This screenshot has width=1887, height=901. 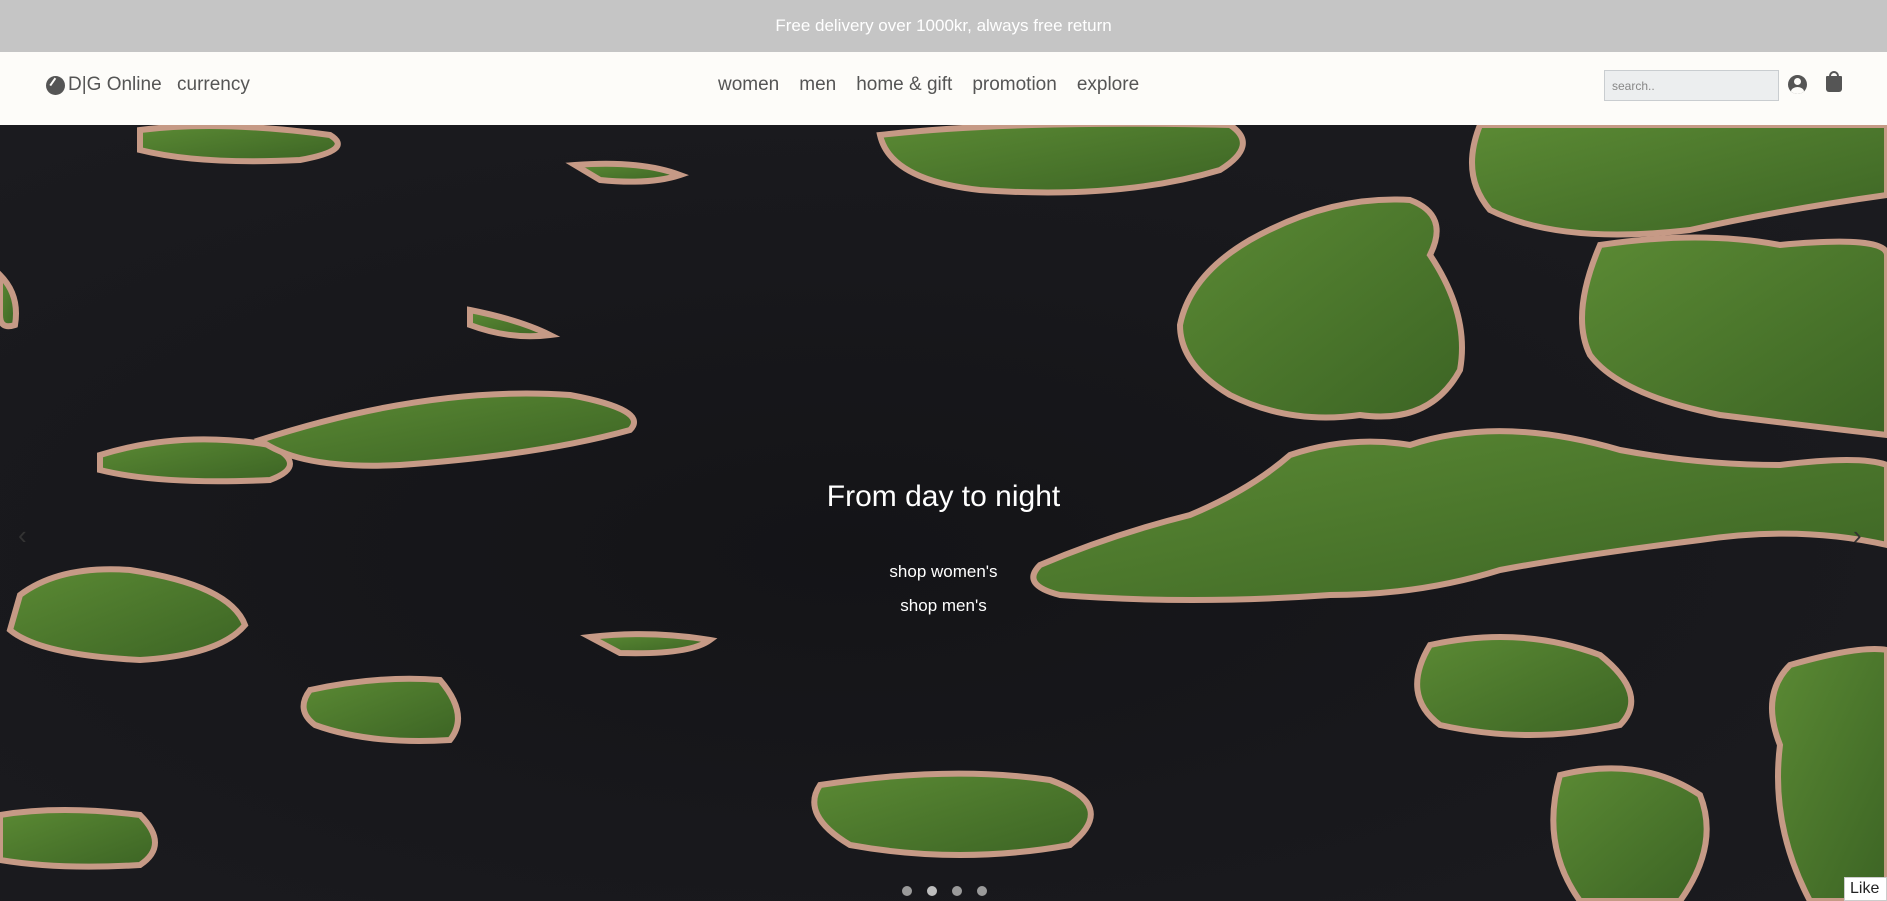 I want to click on like-button: Like, so click(x=1865, y=889).